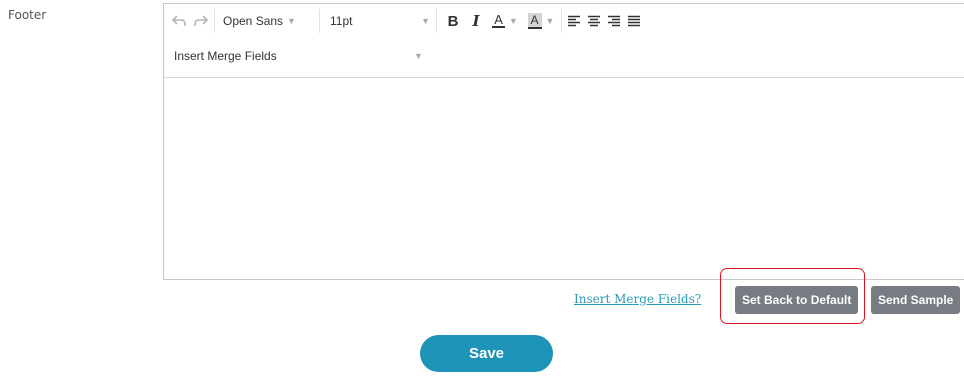 This screenshot has width=964, height=376. I want to click on text-color-button: A ▼, so click(505, 21).